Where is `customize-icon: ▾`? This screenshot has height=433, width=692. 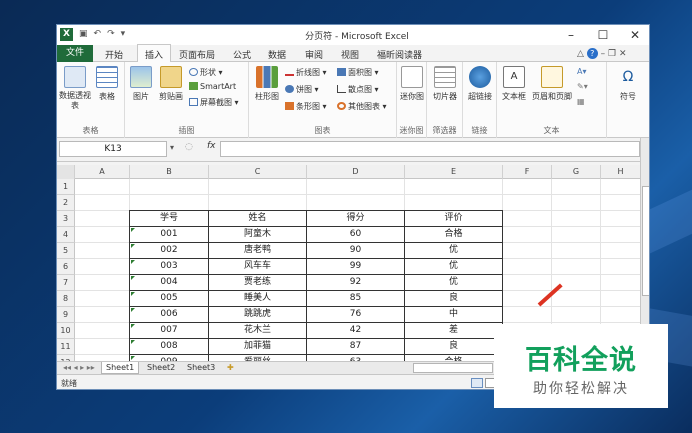
customize-icon: ▾ is located at coordinates (123, 34).